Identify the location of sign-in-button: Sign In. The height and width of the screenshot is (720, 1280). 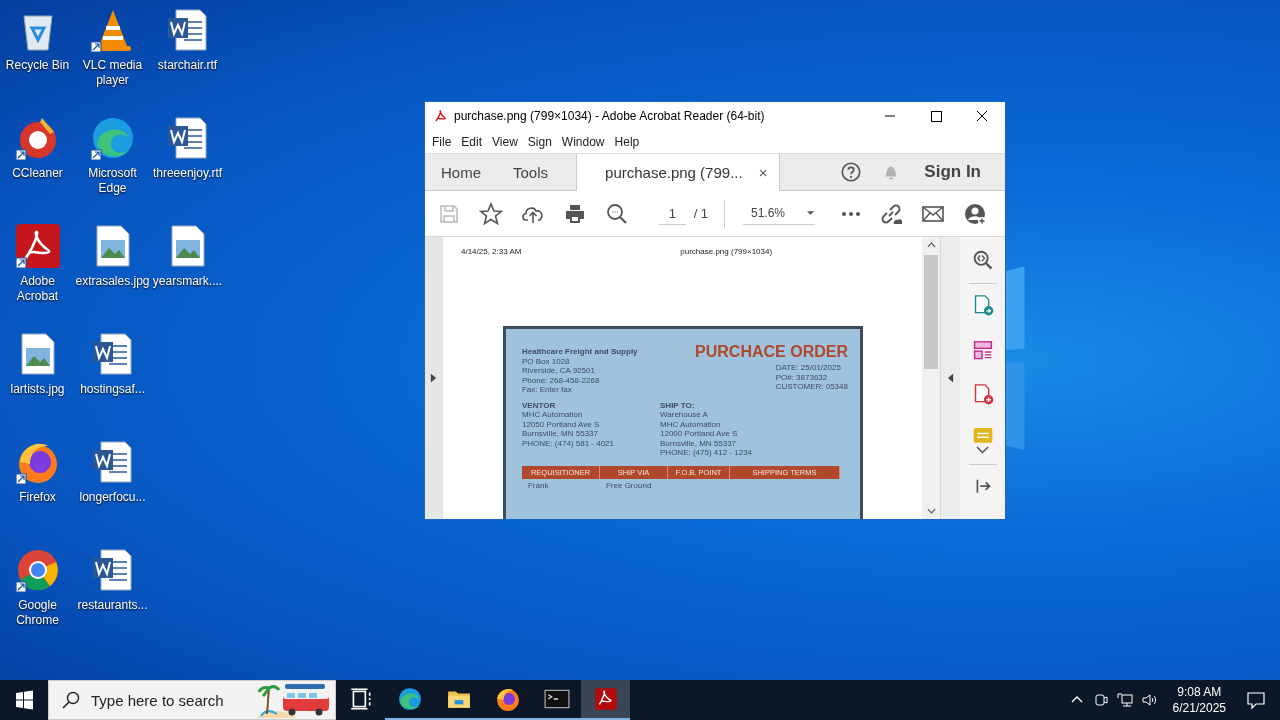
(962, 172).